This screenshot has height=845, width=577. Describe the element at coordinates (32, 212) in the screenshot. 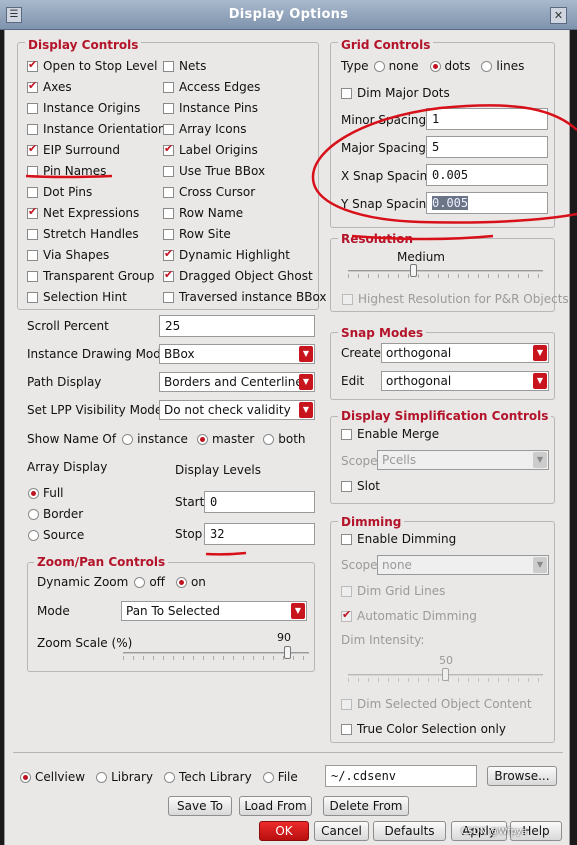

I see `net-expressions-checkbox` at that location.